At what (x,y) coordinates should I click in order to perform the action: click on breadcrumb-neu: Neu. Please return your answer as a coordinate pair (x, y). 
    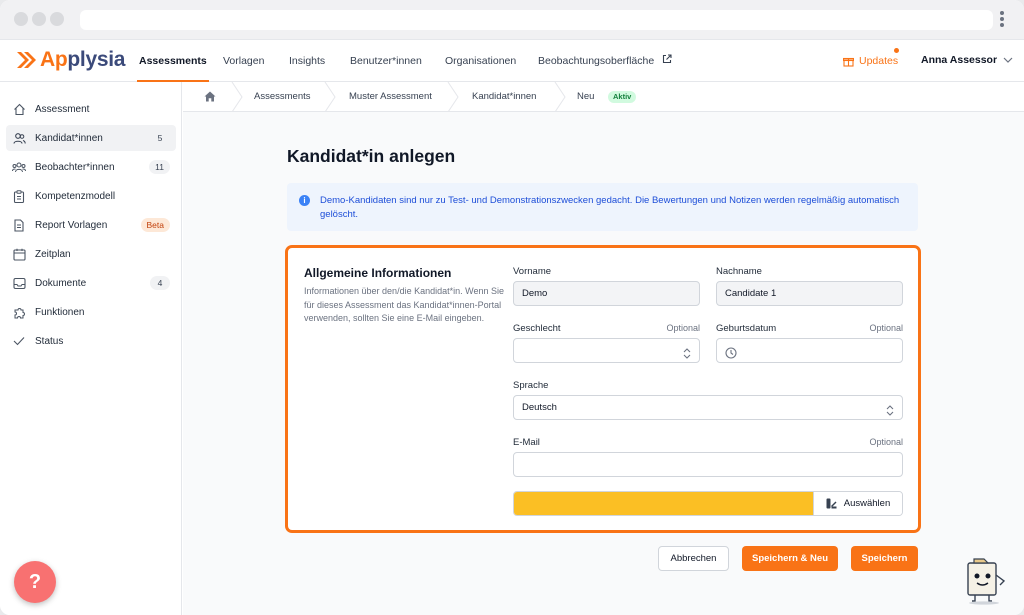
    Looking at the image, I should click on (586, 96).